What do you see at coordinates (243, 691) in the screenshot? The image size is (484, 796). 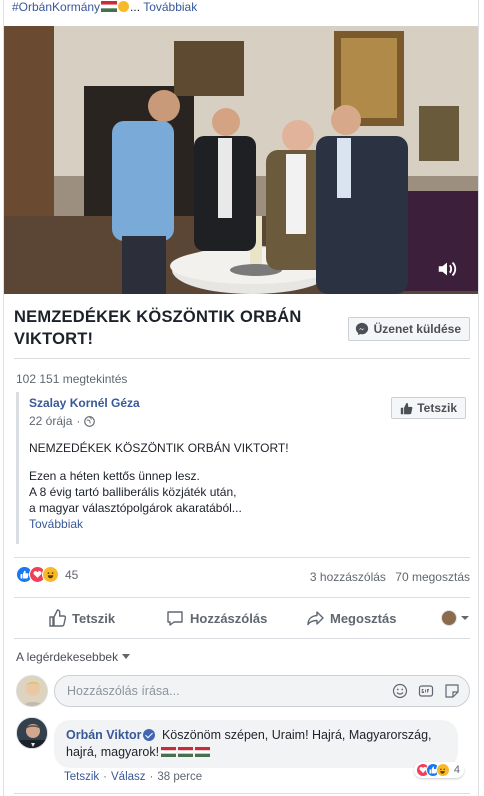 I see `comment-composer` at bounding box center [243, 691].